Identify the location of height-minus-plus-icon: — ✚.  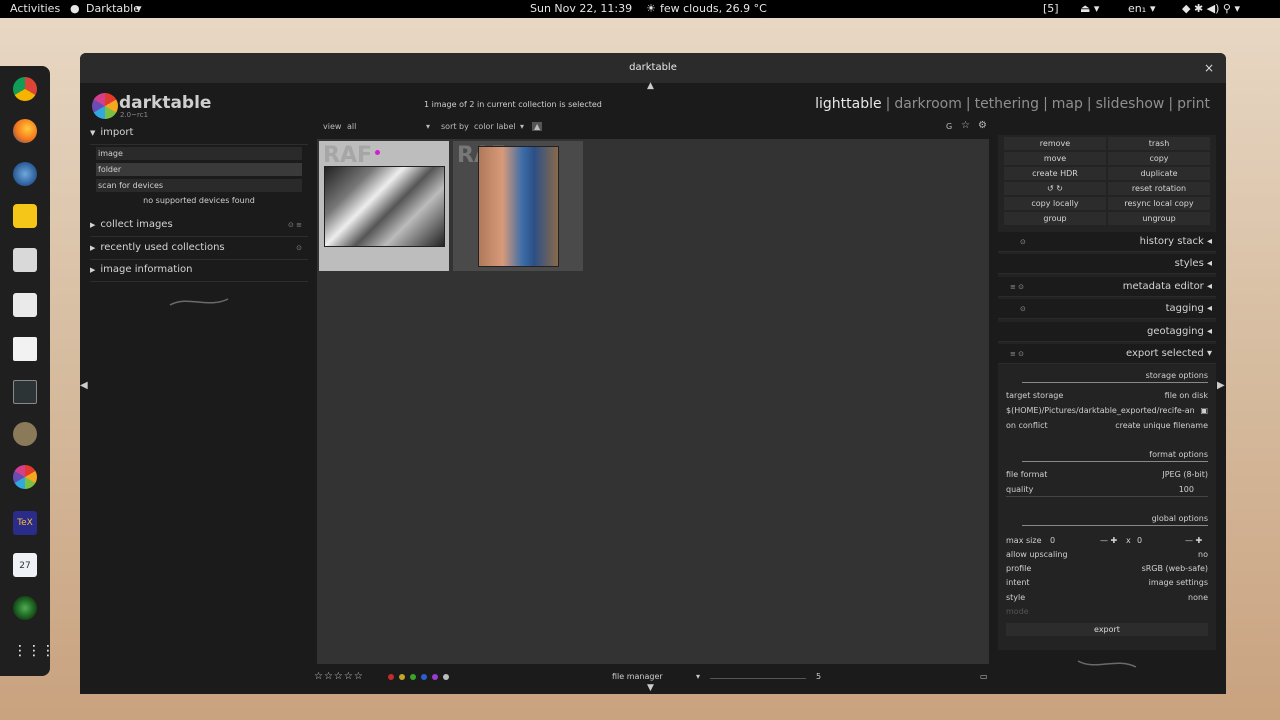
(1193, 540).